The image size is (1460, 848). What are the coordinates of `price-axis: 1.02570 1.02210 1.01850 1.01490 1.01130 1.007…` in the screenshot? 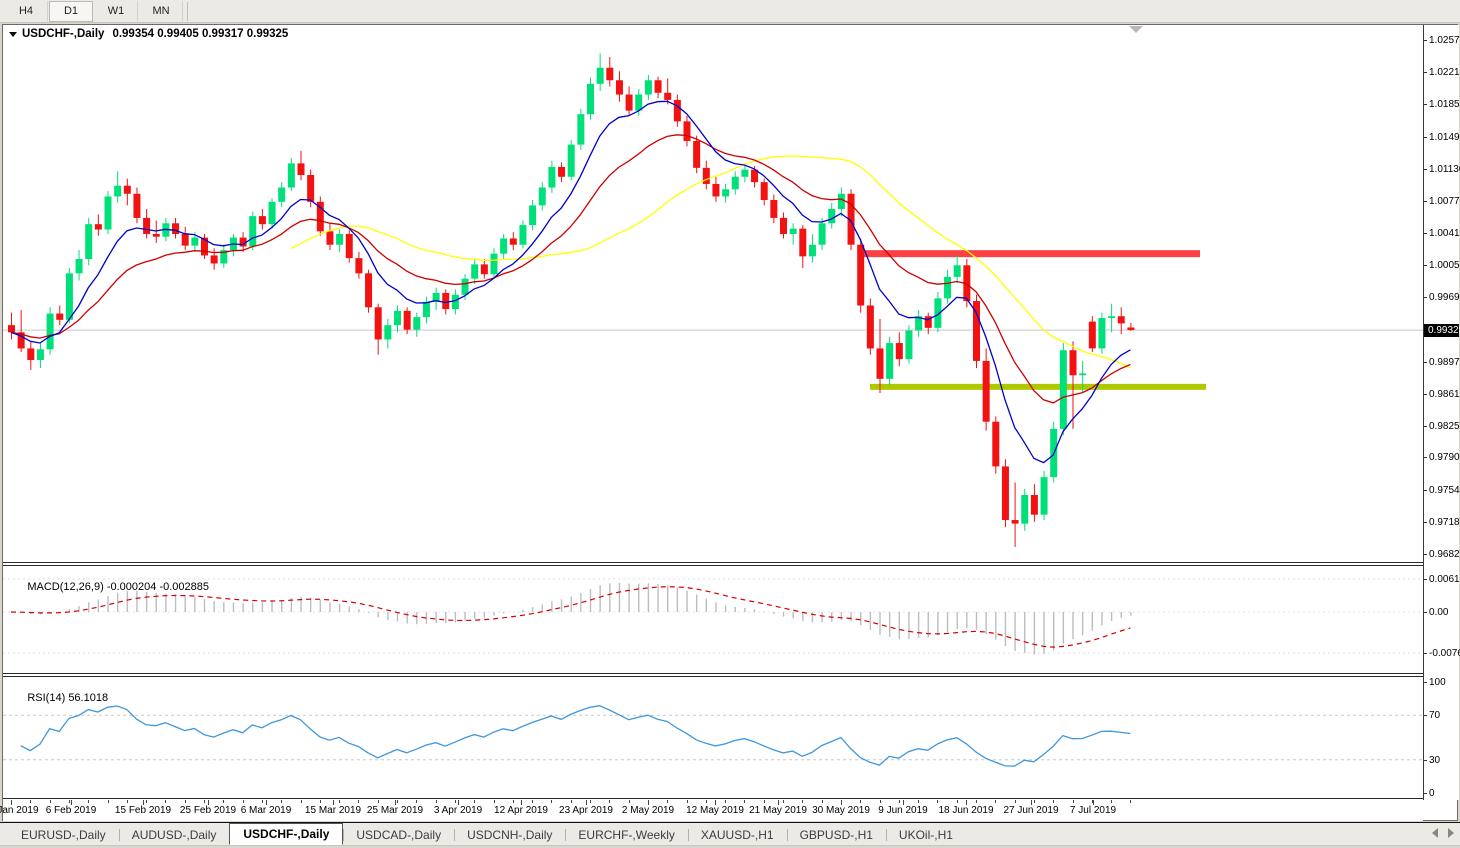 It's located at (1441, 412).